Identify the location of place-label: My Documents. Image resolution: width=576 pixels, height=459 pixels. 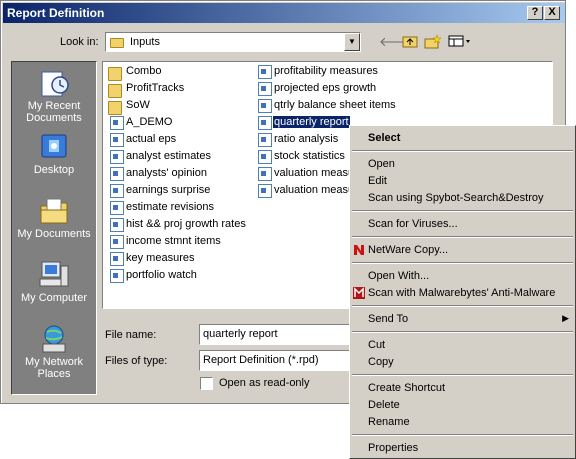
(54, 234).